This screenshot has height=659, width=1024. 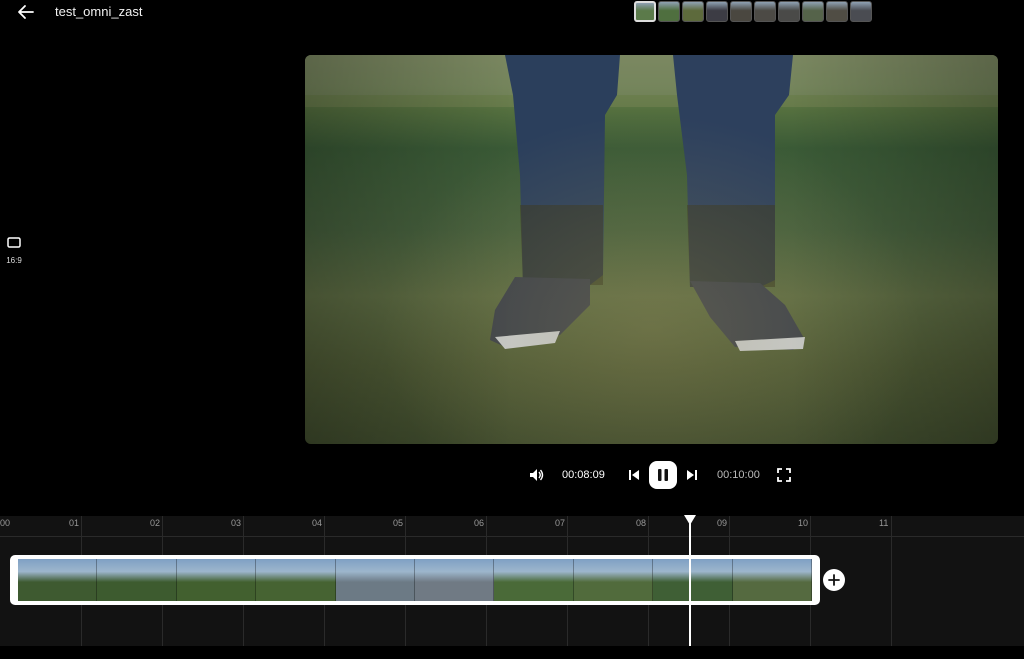 I want to click on ruler-tick: 07, so click(x=560, y=523).